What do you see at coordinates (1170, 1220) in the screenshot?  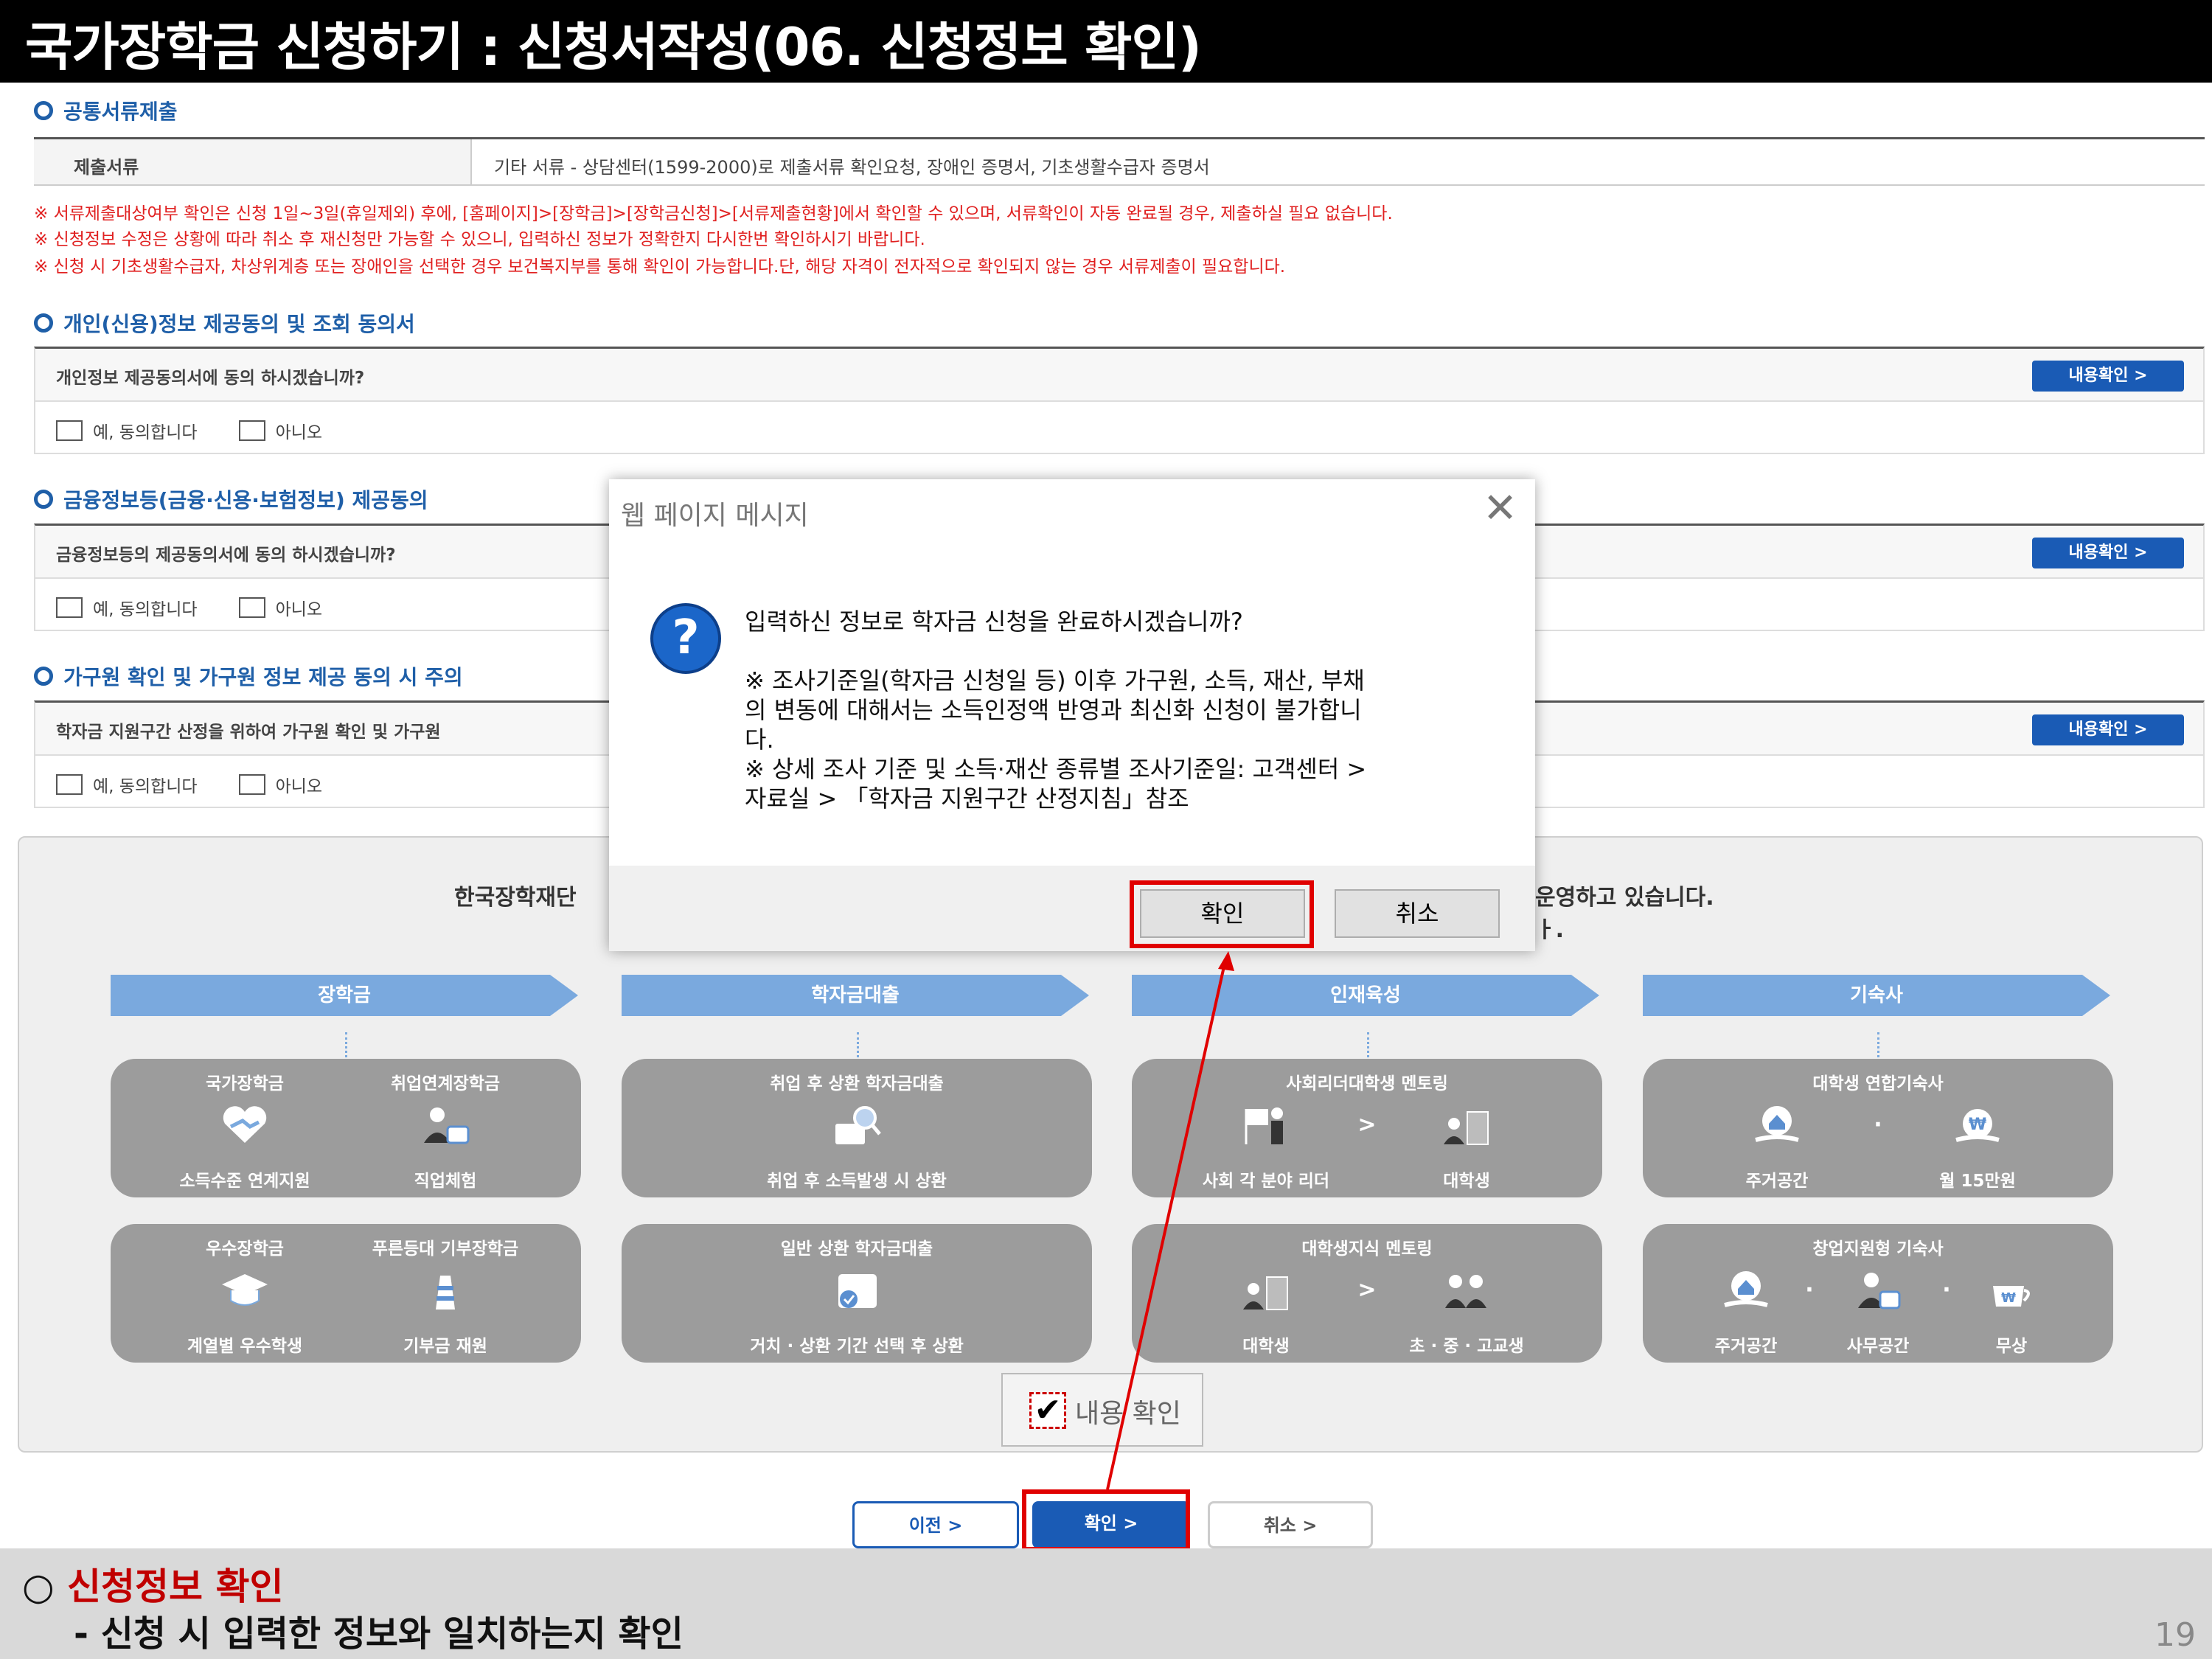 I see `pointer-arrow` at bounding box center [1170, 1220].